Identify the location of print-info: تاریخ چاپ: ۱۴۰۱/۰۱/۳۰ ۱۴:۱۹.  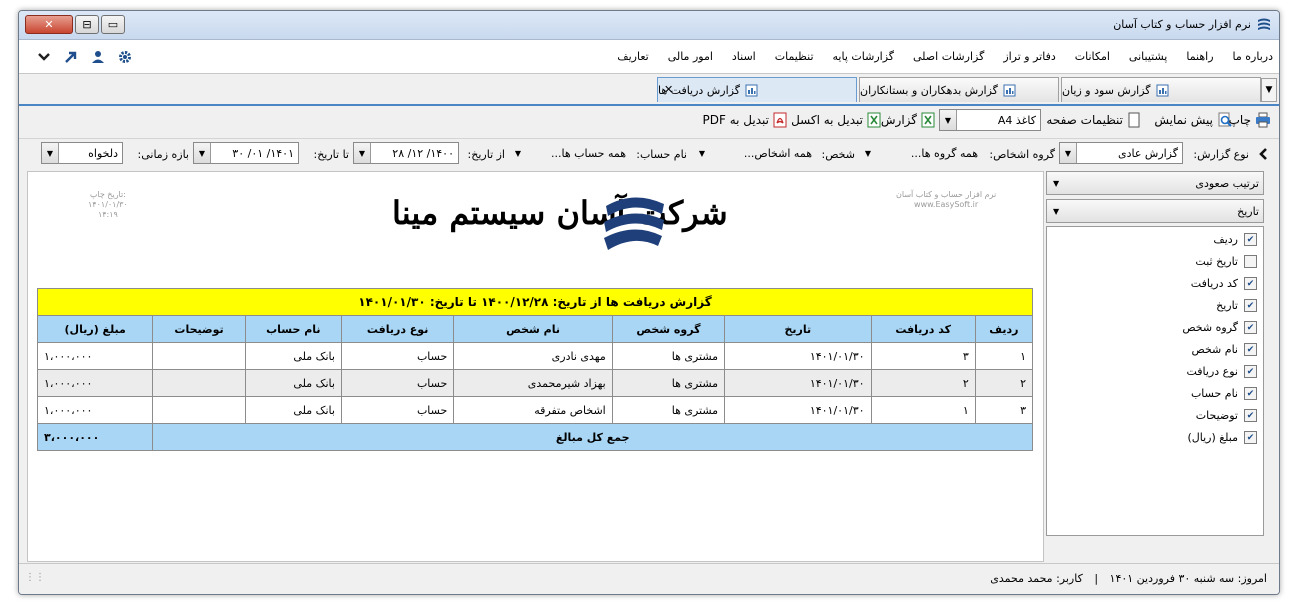
(108, 205).